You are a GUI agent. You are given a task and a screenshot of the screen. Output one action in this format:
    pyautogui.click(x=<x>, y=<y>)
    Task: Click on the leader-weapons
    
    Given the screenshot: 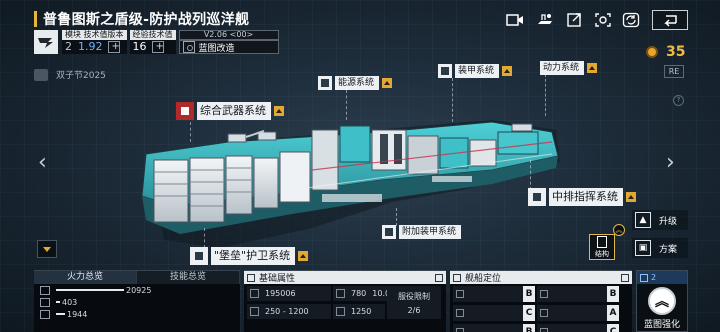 What is the action you would take?
    pyautogui.click(x=190, y=132)
    